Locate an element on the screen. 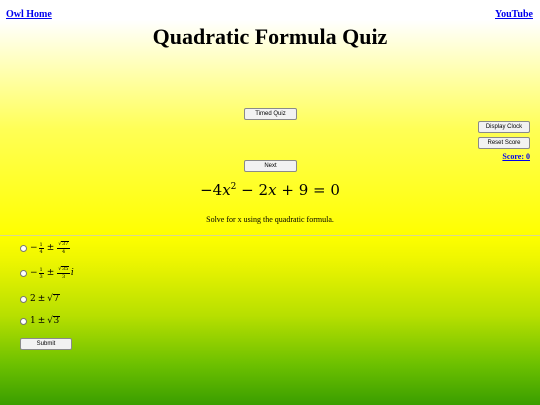  answer-choice-1: − 1 4 ± √ 37 4 is located at coordinates (45, 248).